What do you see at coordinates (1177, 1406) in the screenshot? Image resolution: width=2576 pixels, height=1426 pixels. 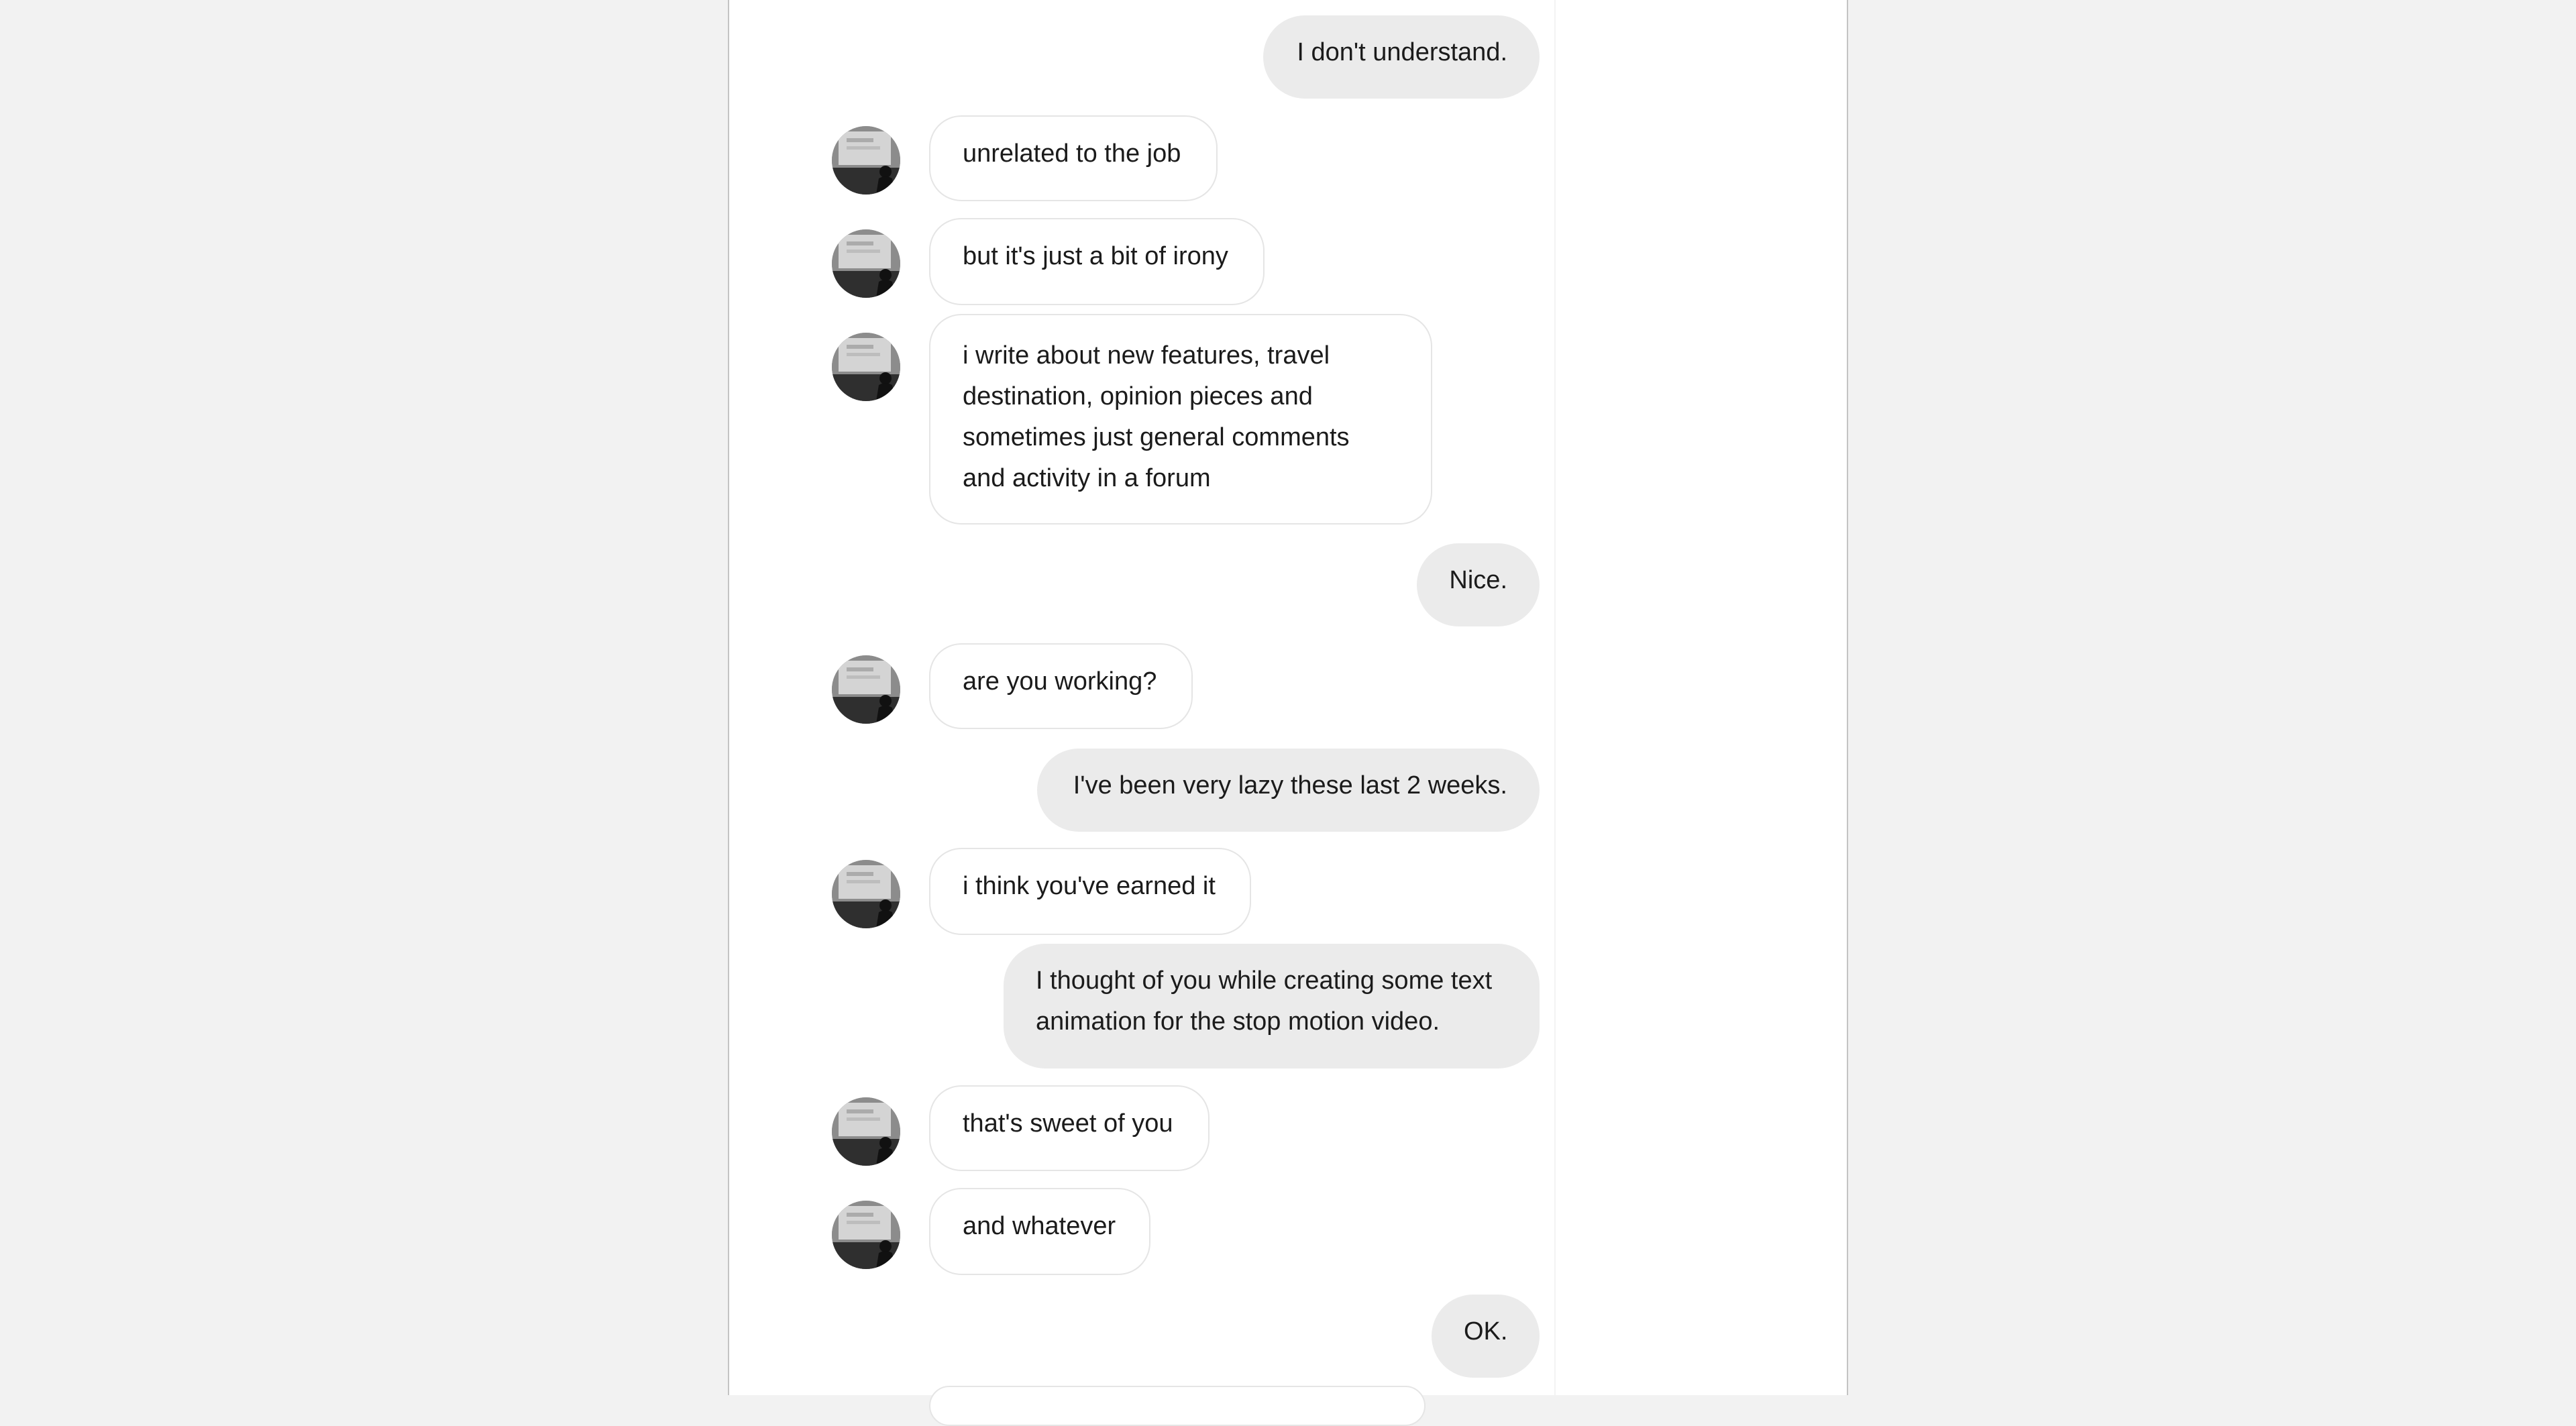 I see `incoming-message-partial` at bounding box center [1177, 1406].